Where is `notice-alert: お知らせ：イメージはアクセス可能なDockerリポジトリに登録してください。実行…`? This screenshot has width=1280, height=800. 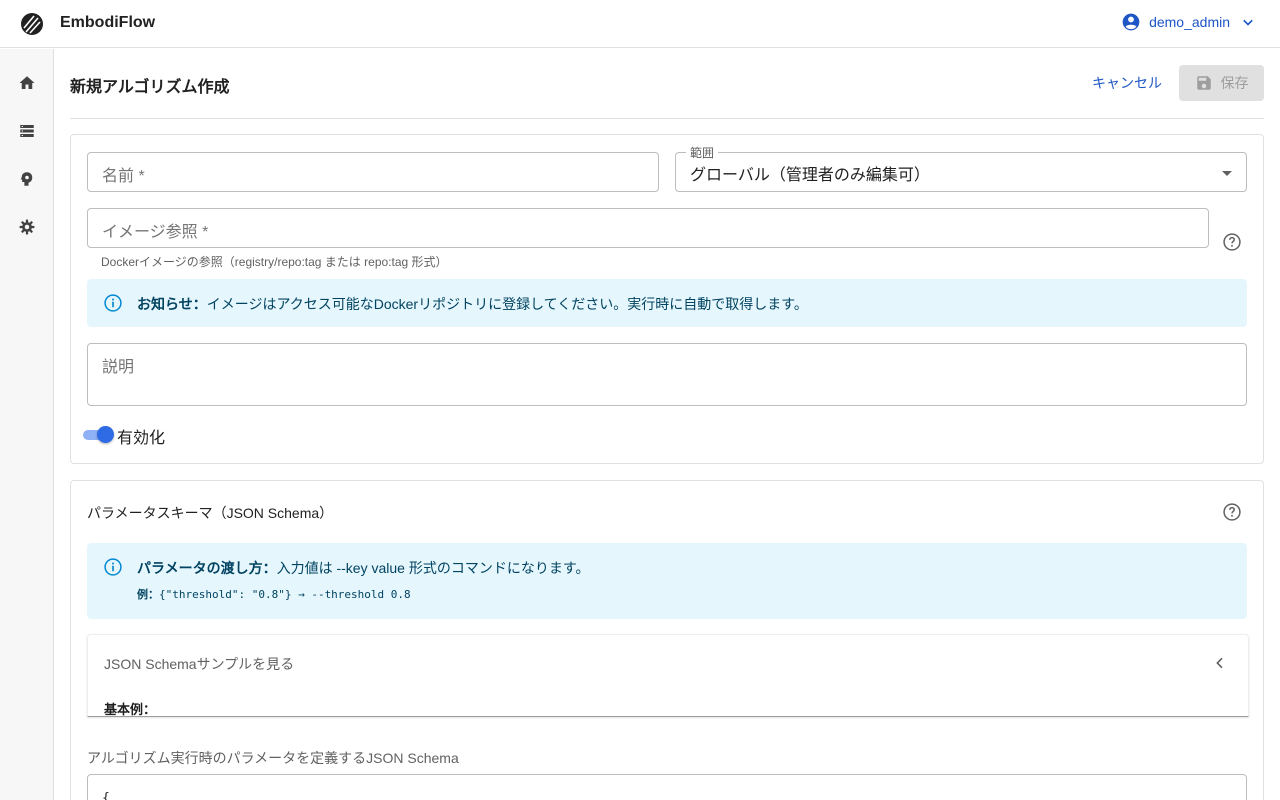
notice-alert: お知らせ：イメージはアクセス可能なDockerリポジトリに登録してください。実行… is located at coordinates (667, 303).